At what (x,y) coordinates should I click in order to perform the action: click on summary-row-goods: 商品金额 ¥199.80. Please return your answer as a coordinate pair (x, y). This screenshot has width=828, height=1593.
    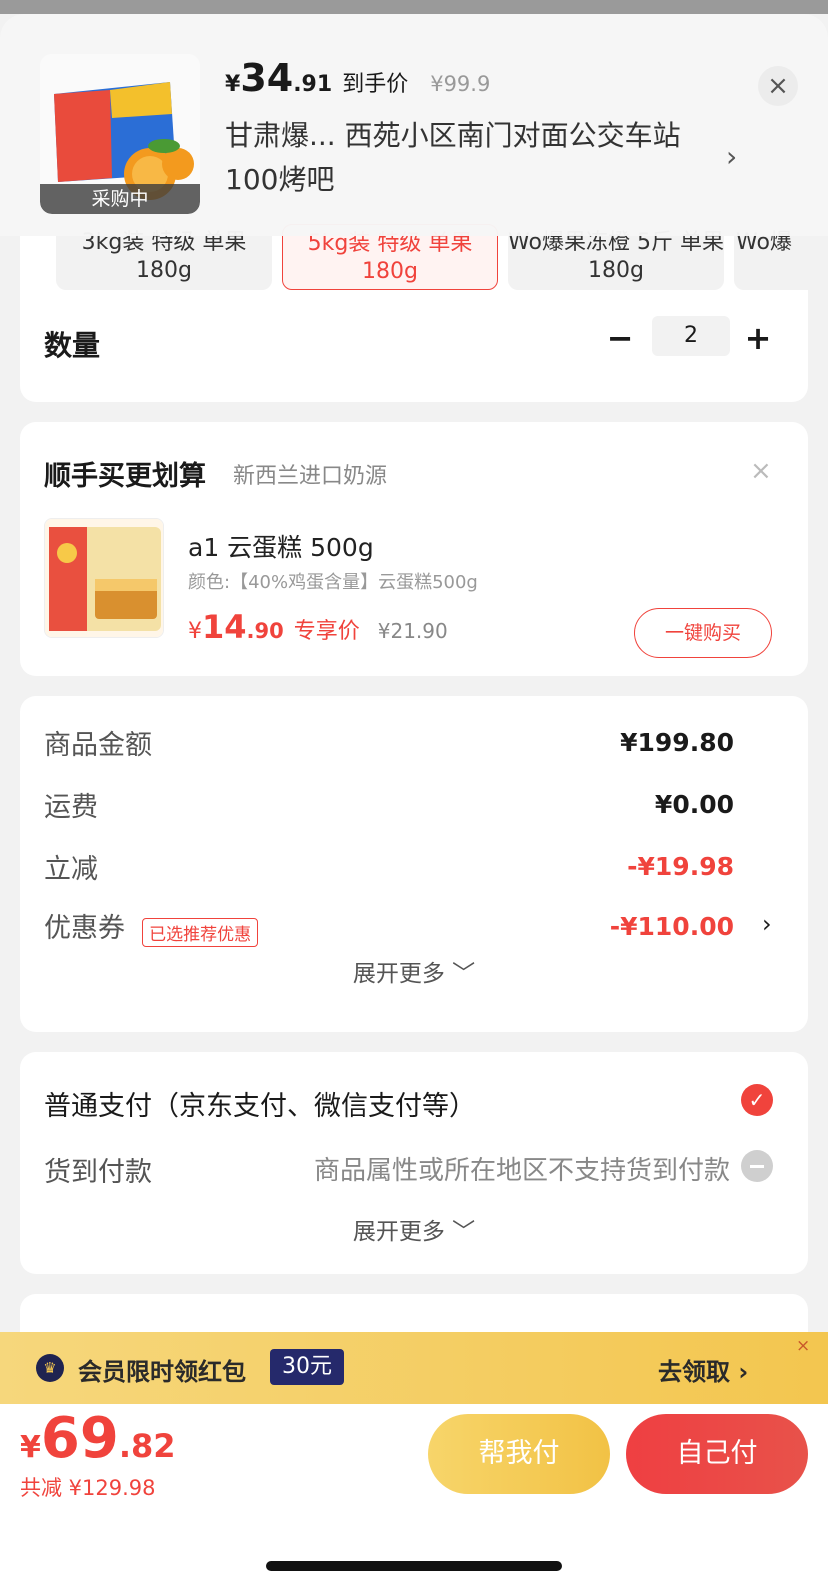
    Looking at the image, I should click on (389, 742).